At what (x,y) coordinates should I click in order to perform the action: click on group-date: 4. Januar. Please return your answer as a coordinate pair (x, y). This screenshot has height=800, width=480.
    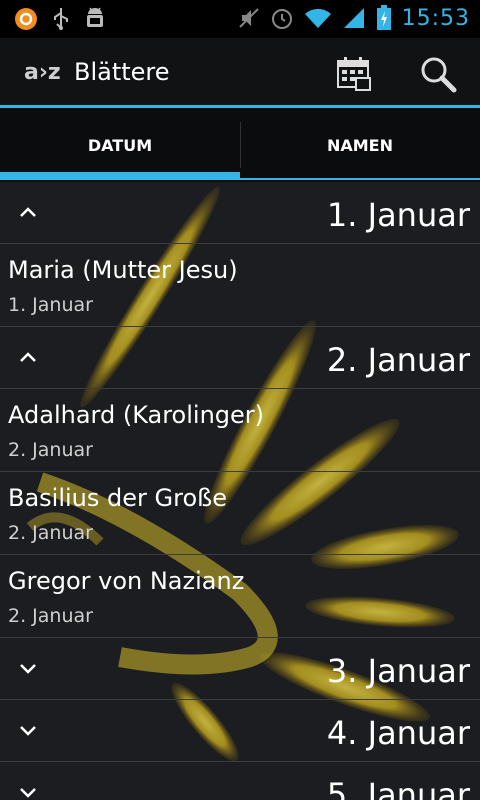
    Looking at the image, I should click on (398, 733).